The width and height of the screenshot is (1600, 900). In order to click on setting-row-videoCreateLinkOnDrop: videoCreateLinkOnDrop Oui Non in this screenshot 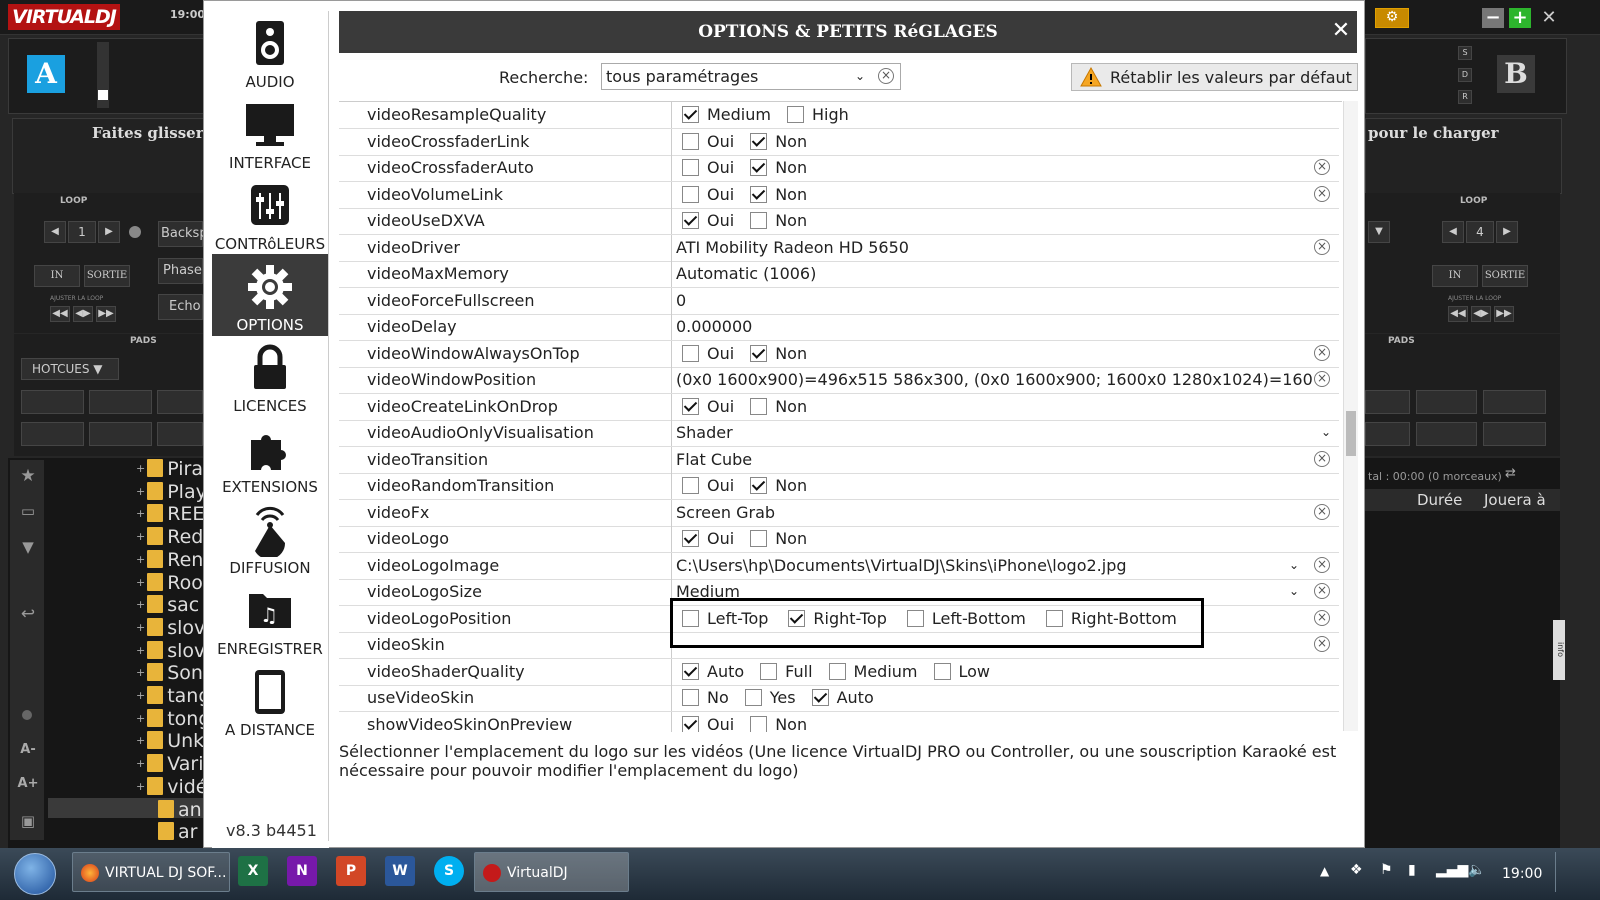, I will do `click(839, 407)`.